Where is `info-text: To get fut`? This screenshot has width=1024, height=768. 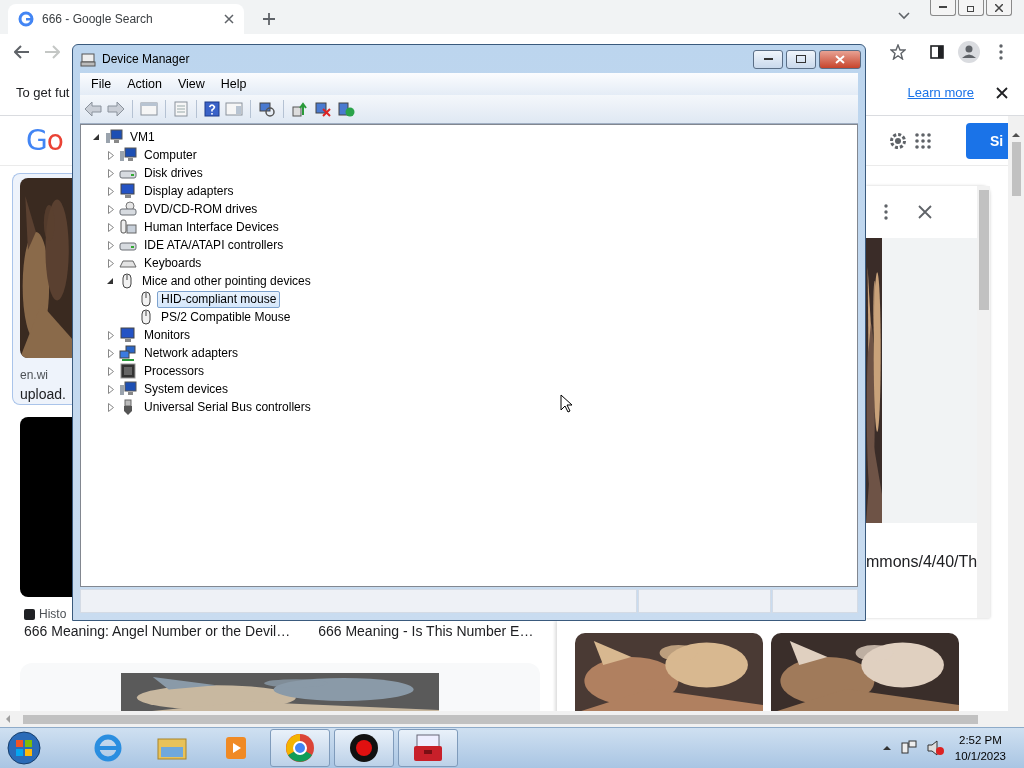 info-text: To get fut is located at coordinates (43, 92).